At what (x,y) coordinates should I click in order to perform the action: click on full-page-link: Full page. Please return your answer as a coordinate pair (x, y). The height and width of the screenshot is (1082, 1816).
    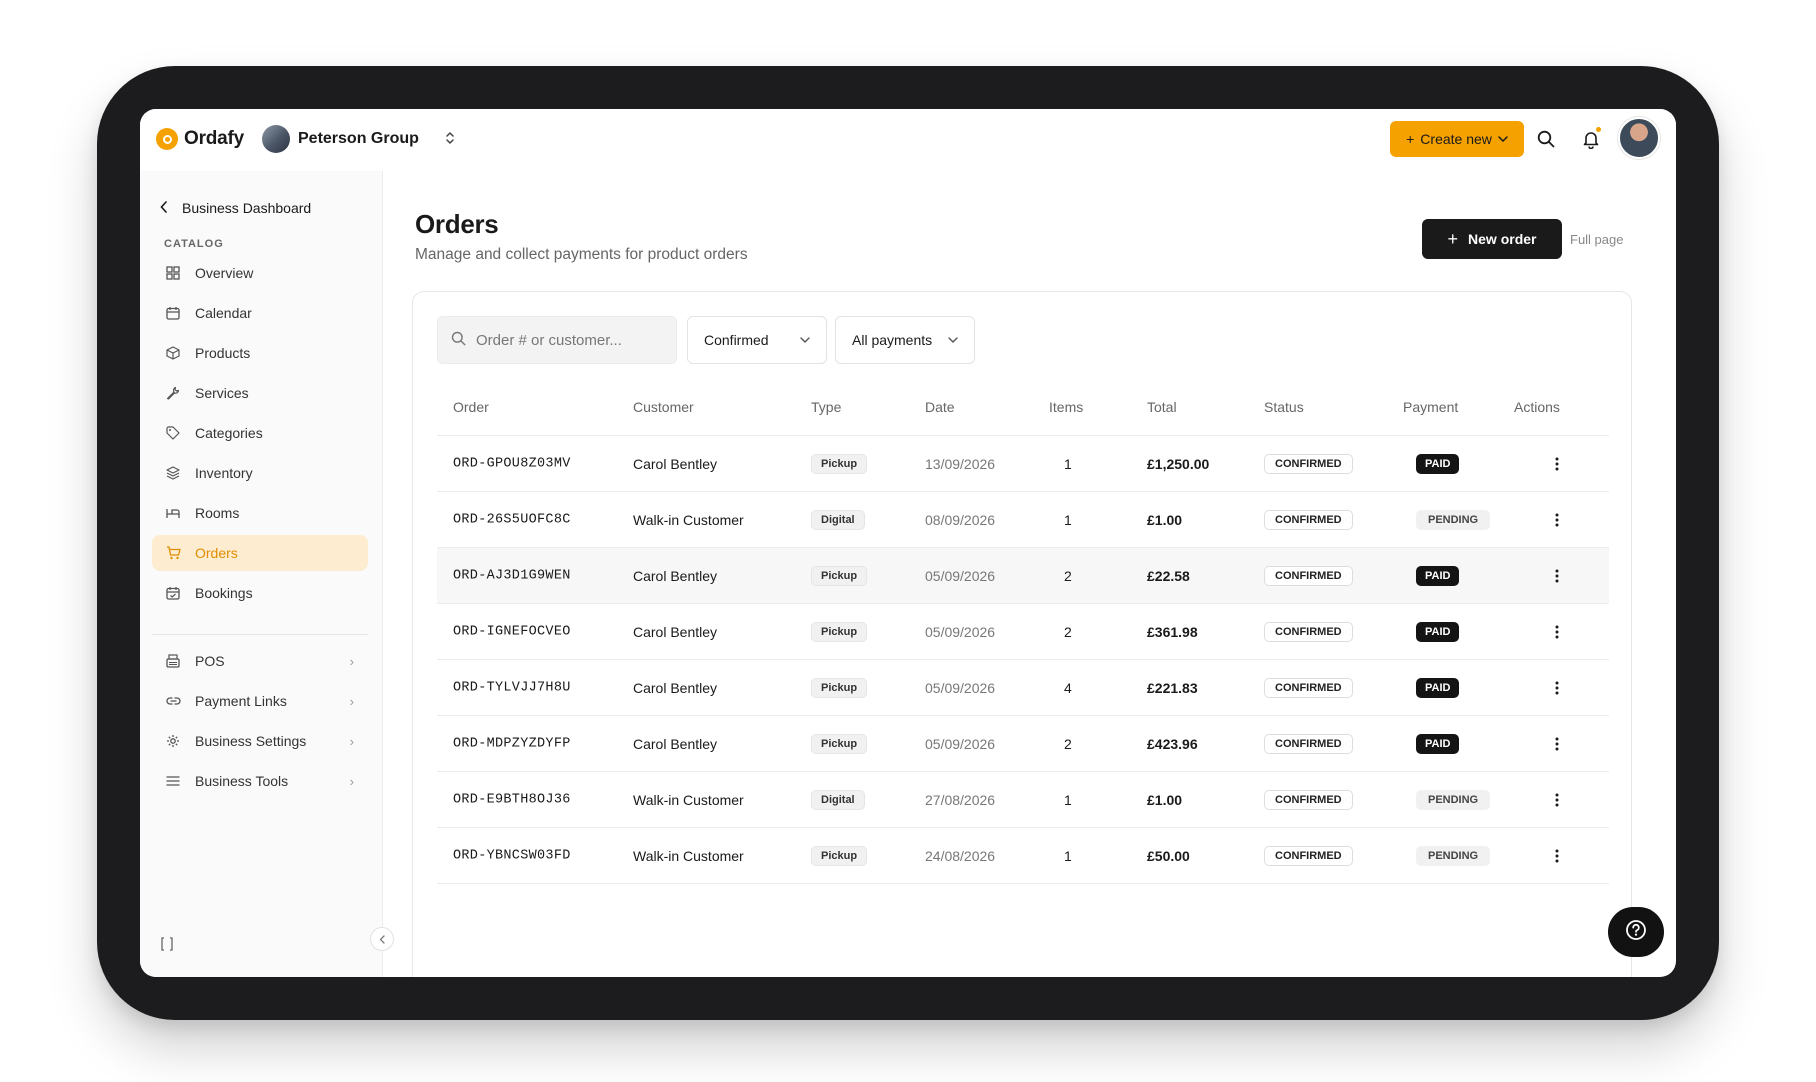
    Looking at the image, I should click on (1596, 239).